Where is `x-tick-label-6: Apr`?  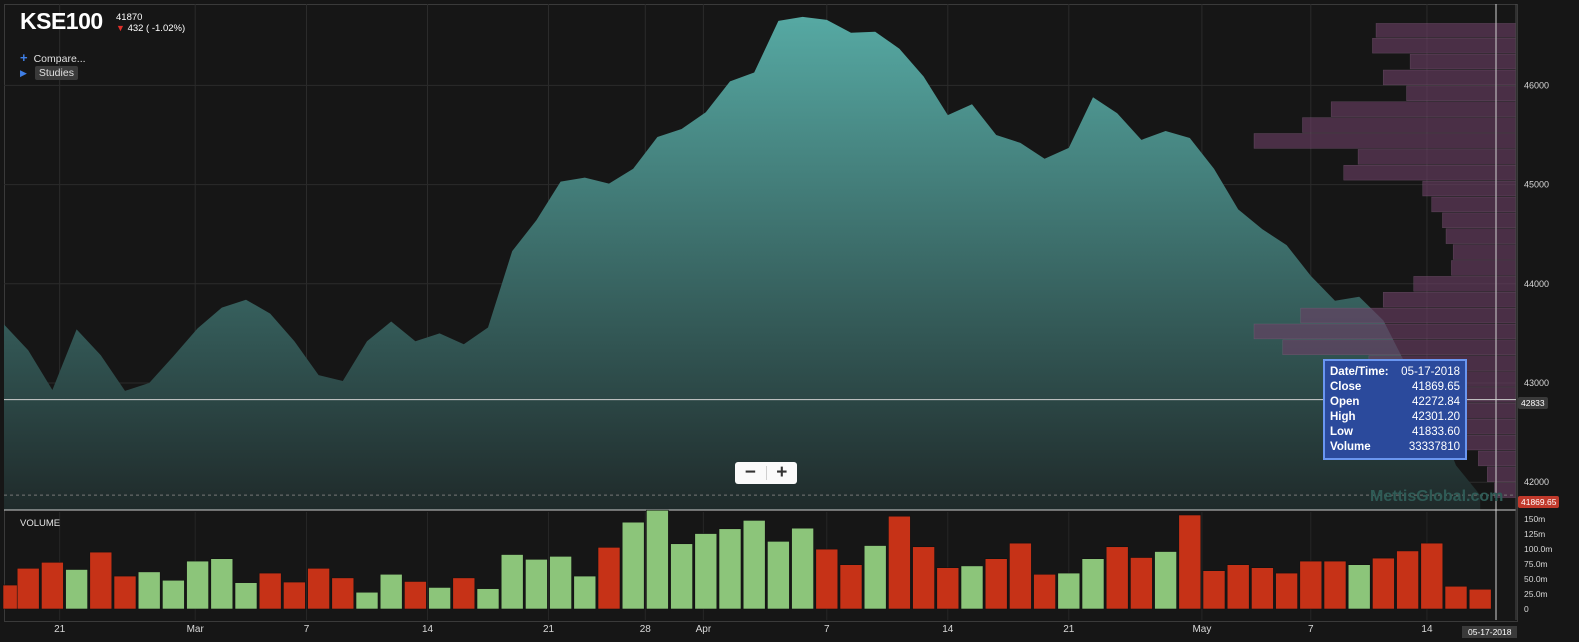
x-tick-label-6: Apr is located at coordinates (704, 629).